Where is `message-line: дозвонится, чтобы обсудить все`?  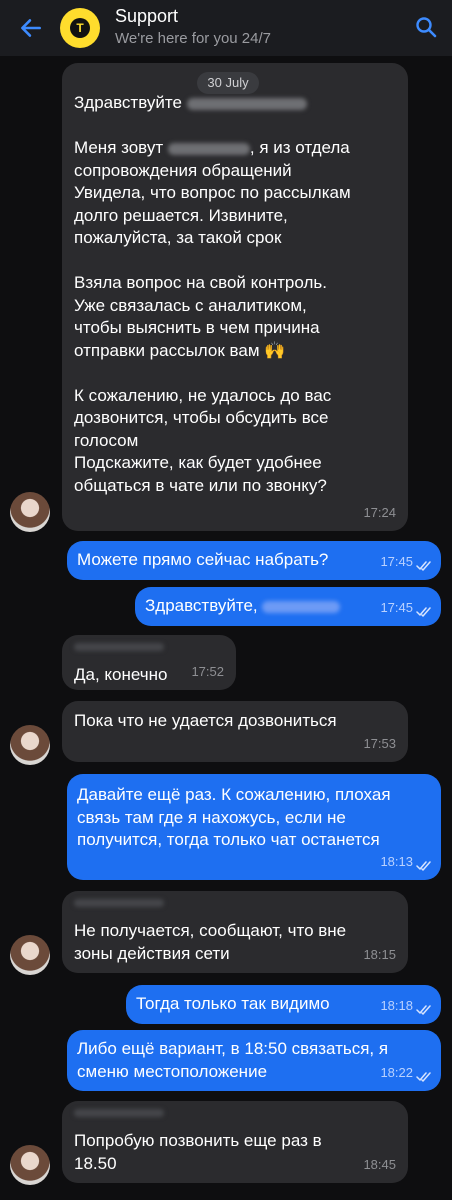
message-line: дозвонится, чтобы обсудить все is located at coordinates (201, 417).